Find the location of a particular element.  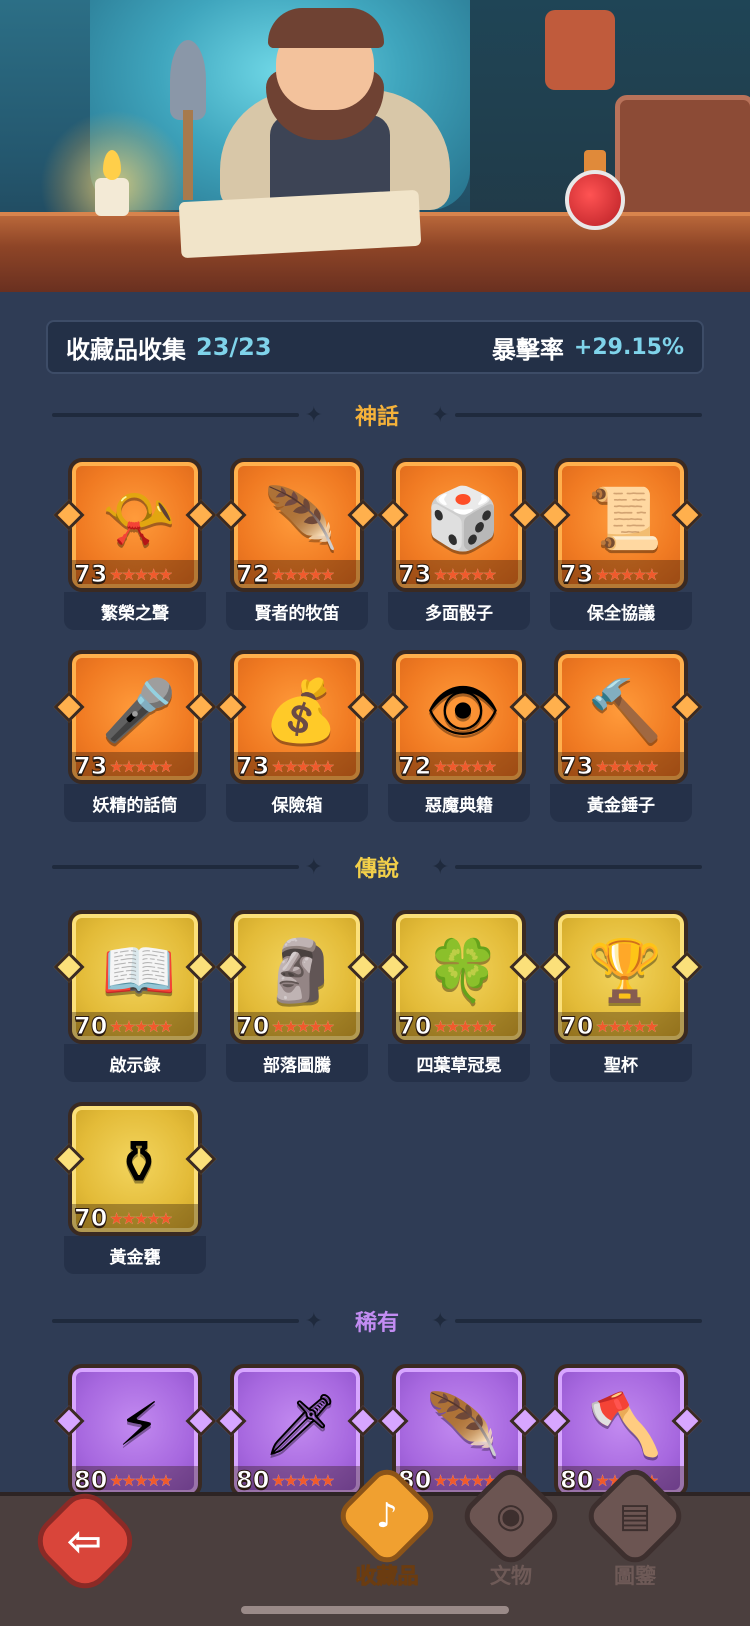

card-frame: 🏆 70 ★★★★★ is located at coordinates (621, 977).